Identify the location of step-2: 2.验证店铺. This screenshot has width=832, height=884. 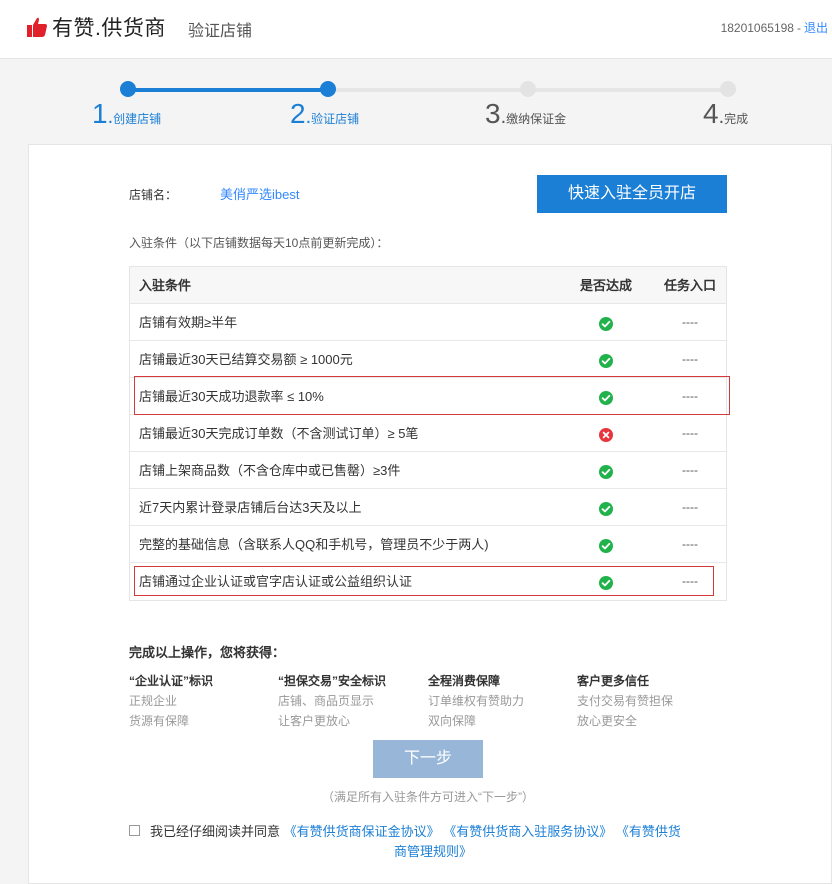
(325, 113).